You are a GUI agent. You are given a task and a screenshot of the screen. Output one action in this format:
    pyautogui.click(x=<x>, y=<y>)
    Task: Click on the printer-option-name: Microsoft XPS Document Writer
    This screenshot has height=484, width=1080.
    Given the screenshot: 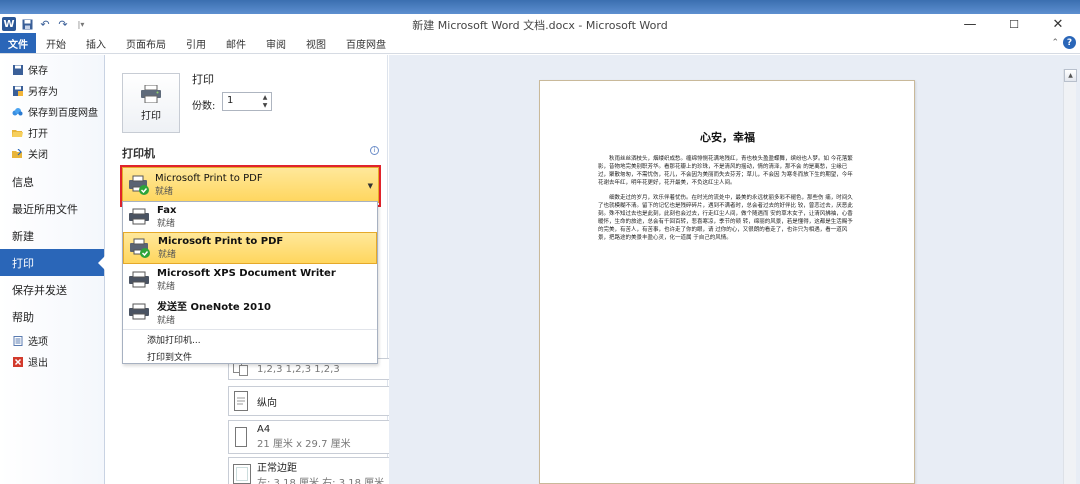 What is the action you would take?
    pyautogui.click(x=246, y=273)
    